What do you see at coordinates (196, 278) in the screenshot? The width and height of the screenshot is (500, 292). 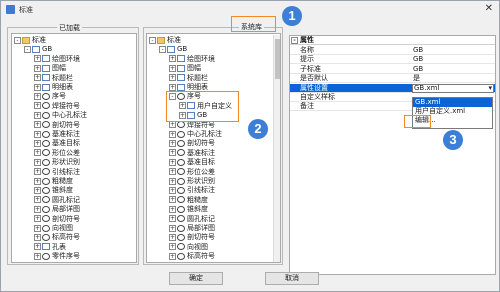 I see `ok-button: 确定` at bounding box center [196, 278].